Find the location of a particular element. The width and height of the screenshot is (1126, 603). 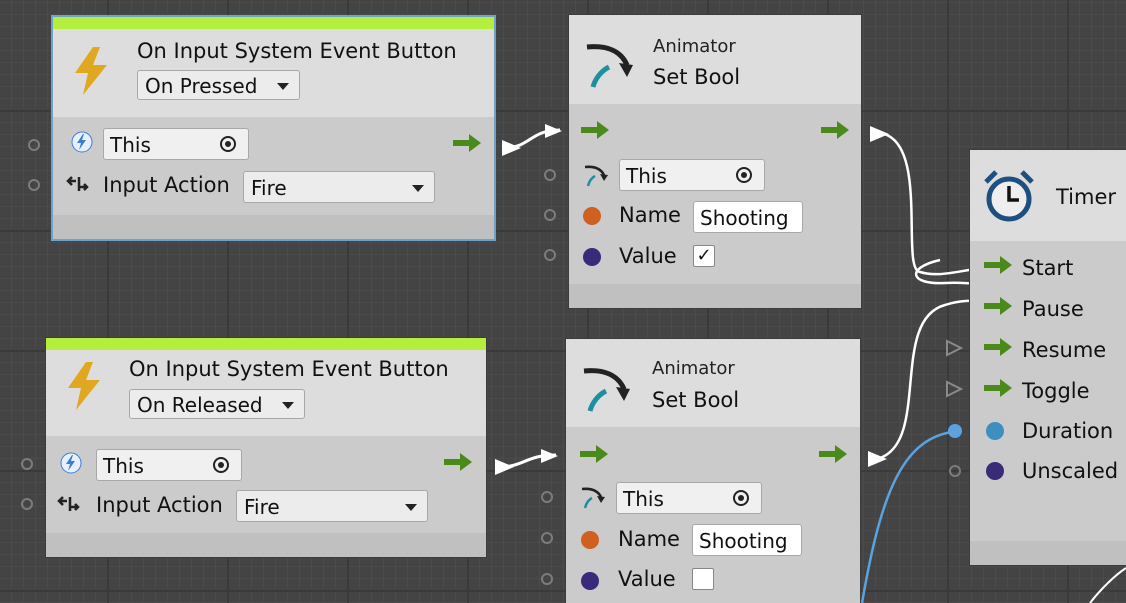

duration-port-dot is located at coordinates (995, 431).